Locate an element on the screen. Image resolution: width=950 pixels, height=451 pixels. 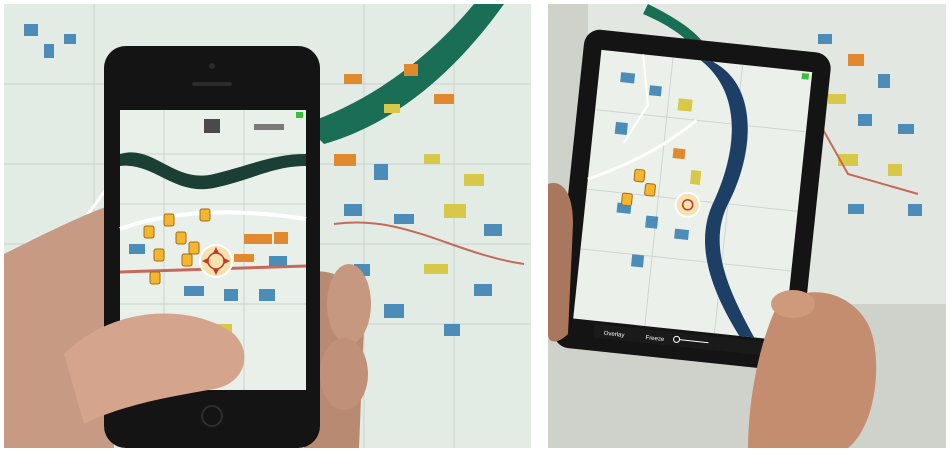
tablet-status-indicator is located at coordinates (805, 76).